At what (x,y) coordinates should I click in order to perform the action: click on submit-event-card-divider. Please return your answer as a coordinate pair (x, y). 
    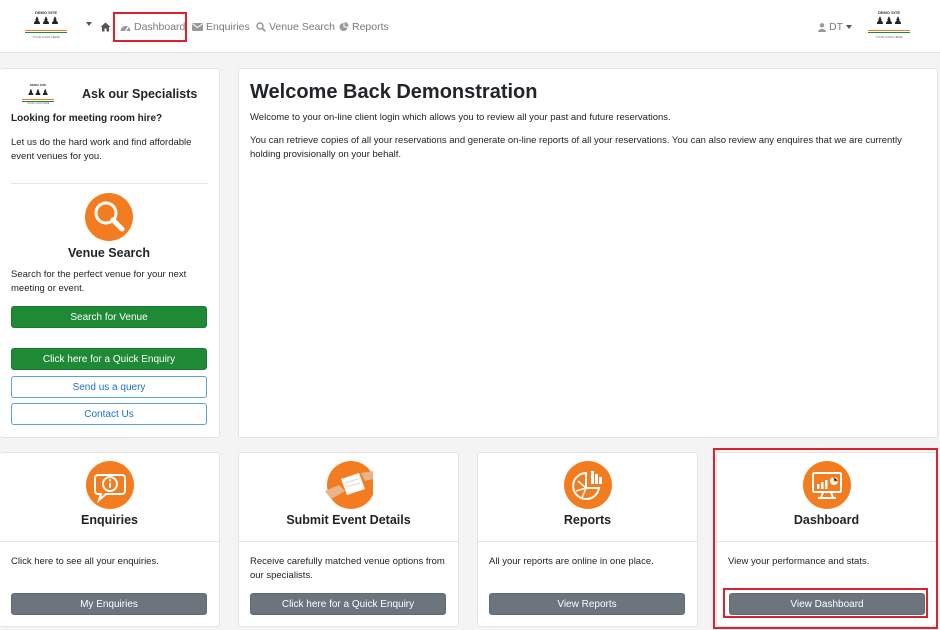
    Looking at the image, I should click on (348, 541).